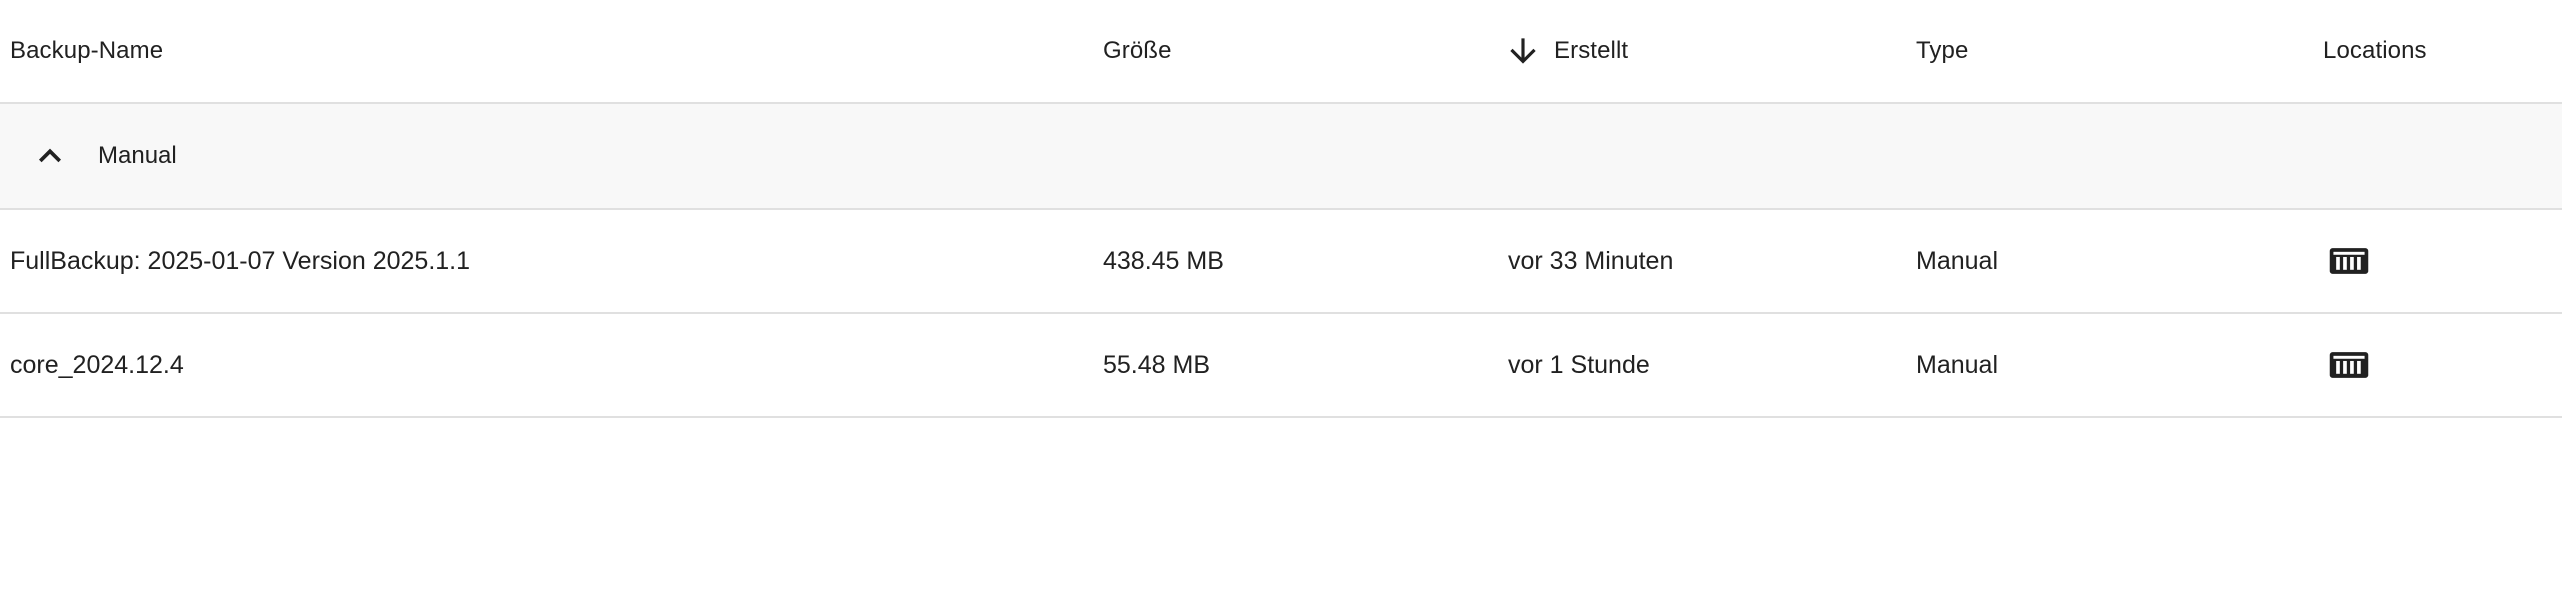 The image size is (2562, 612). What do you see at coordinates (1523, 51) in the screenshot?
I see `arrow-down-icon` at bounding box center [1523, 51].